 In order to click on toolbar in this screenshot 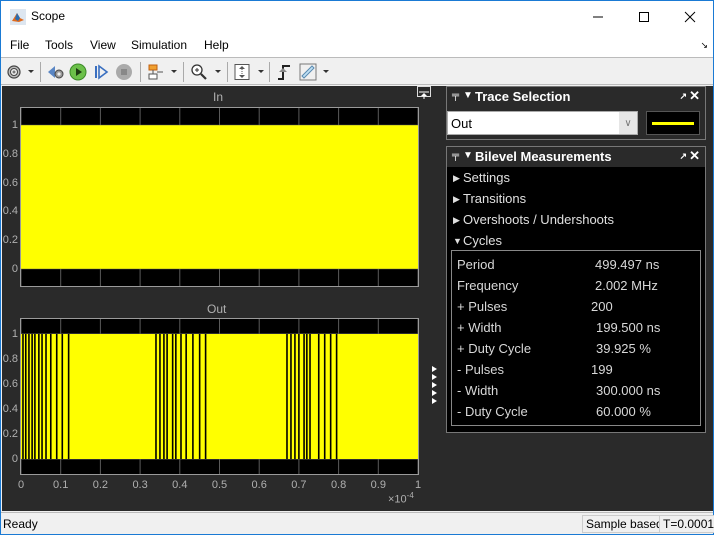, I will do `click(357, 71)`.